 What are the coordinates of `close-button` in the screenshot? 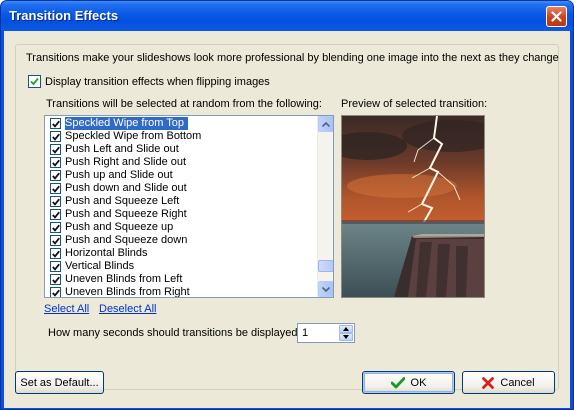 It's located at (556, 16).